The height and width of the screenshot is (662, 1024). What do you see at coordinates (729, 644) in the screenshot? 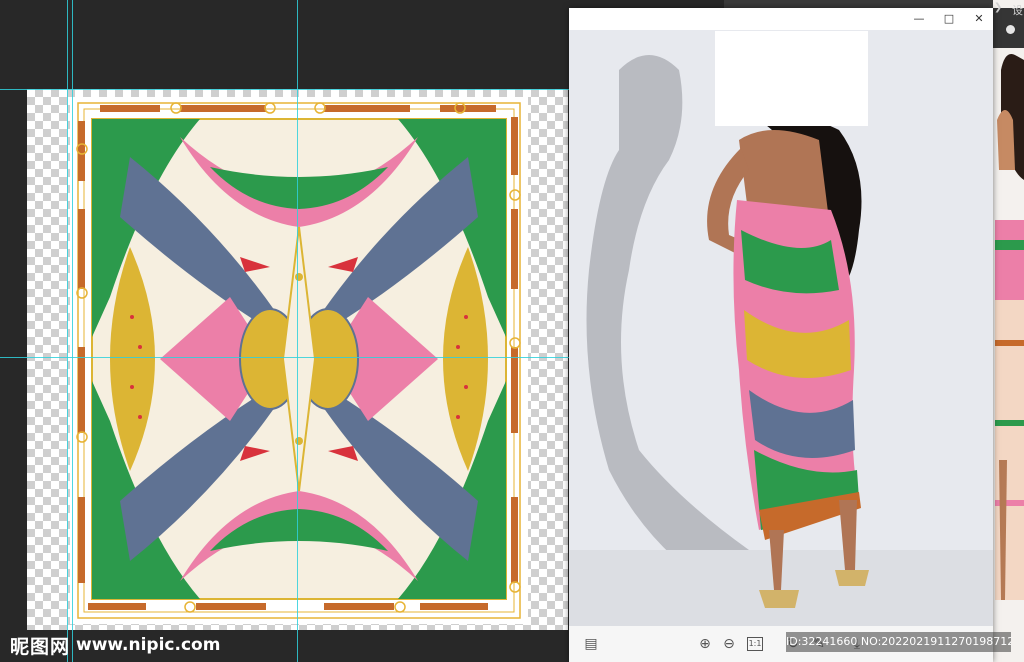
I see `zoom-out-icon: ⊖` at bounding box center [729, 644].